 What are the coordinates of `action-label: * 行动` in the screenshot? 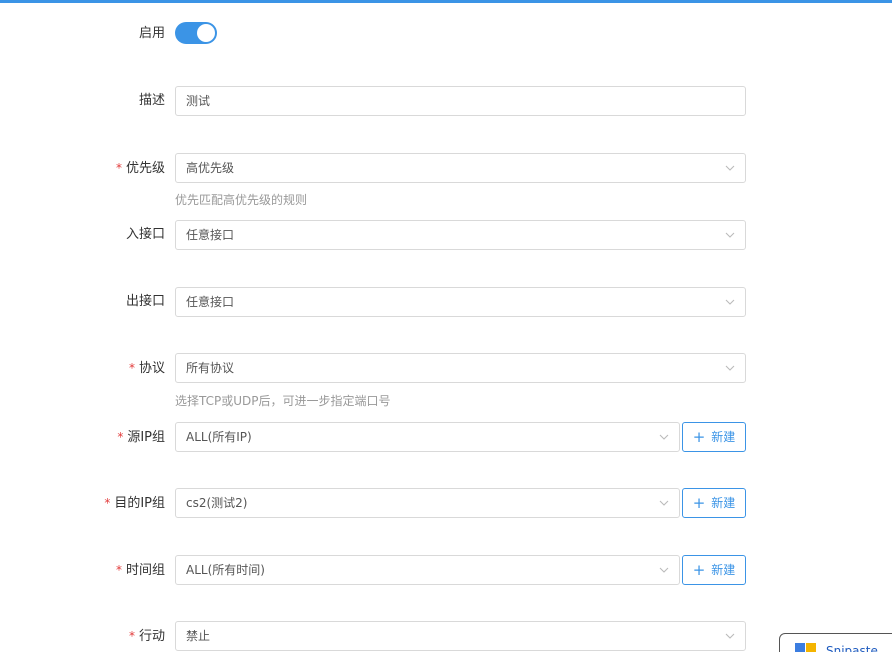 It's located at (146, 636).